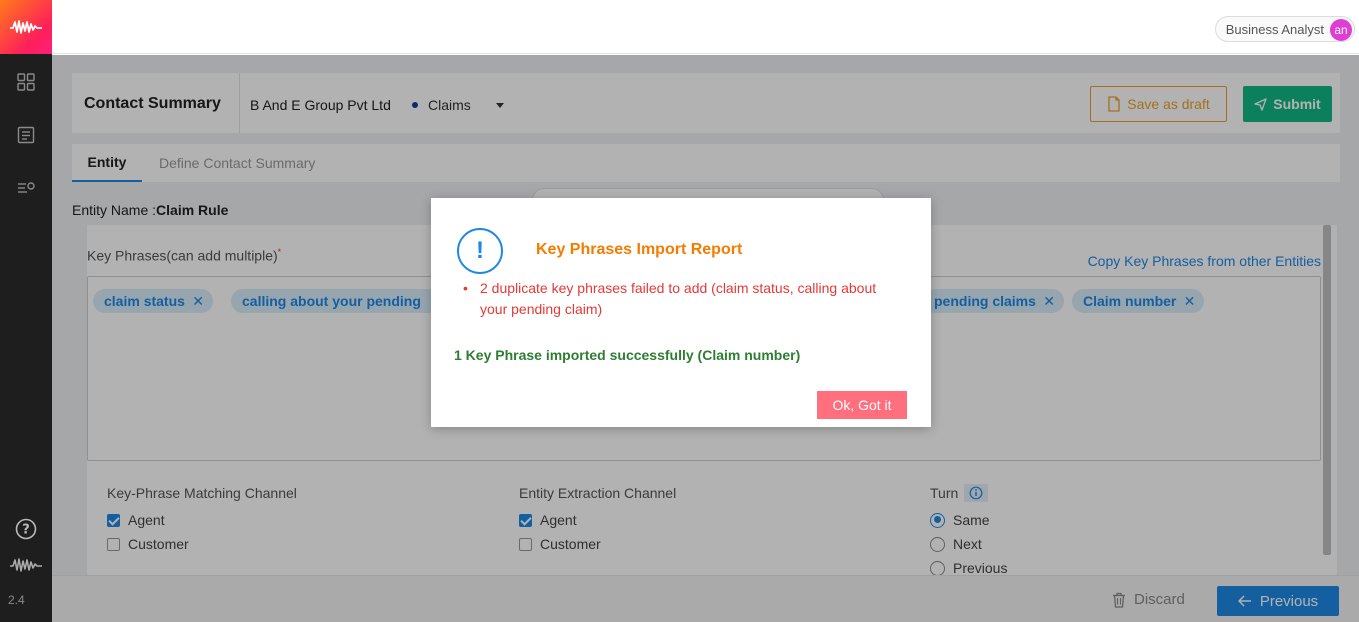 This screenshot has width=1359, height=622. I want to click on document-icon, so click(26, 135).